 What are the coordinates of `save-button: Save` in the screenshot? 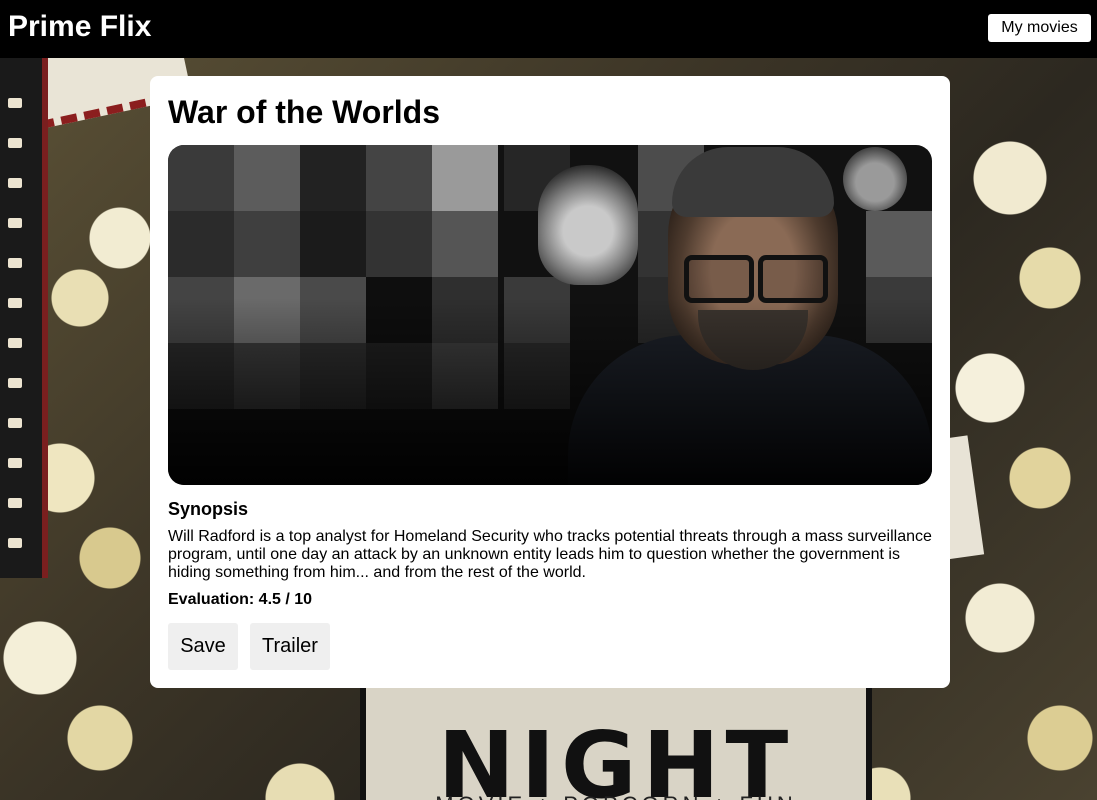 It's located at (203, 646).